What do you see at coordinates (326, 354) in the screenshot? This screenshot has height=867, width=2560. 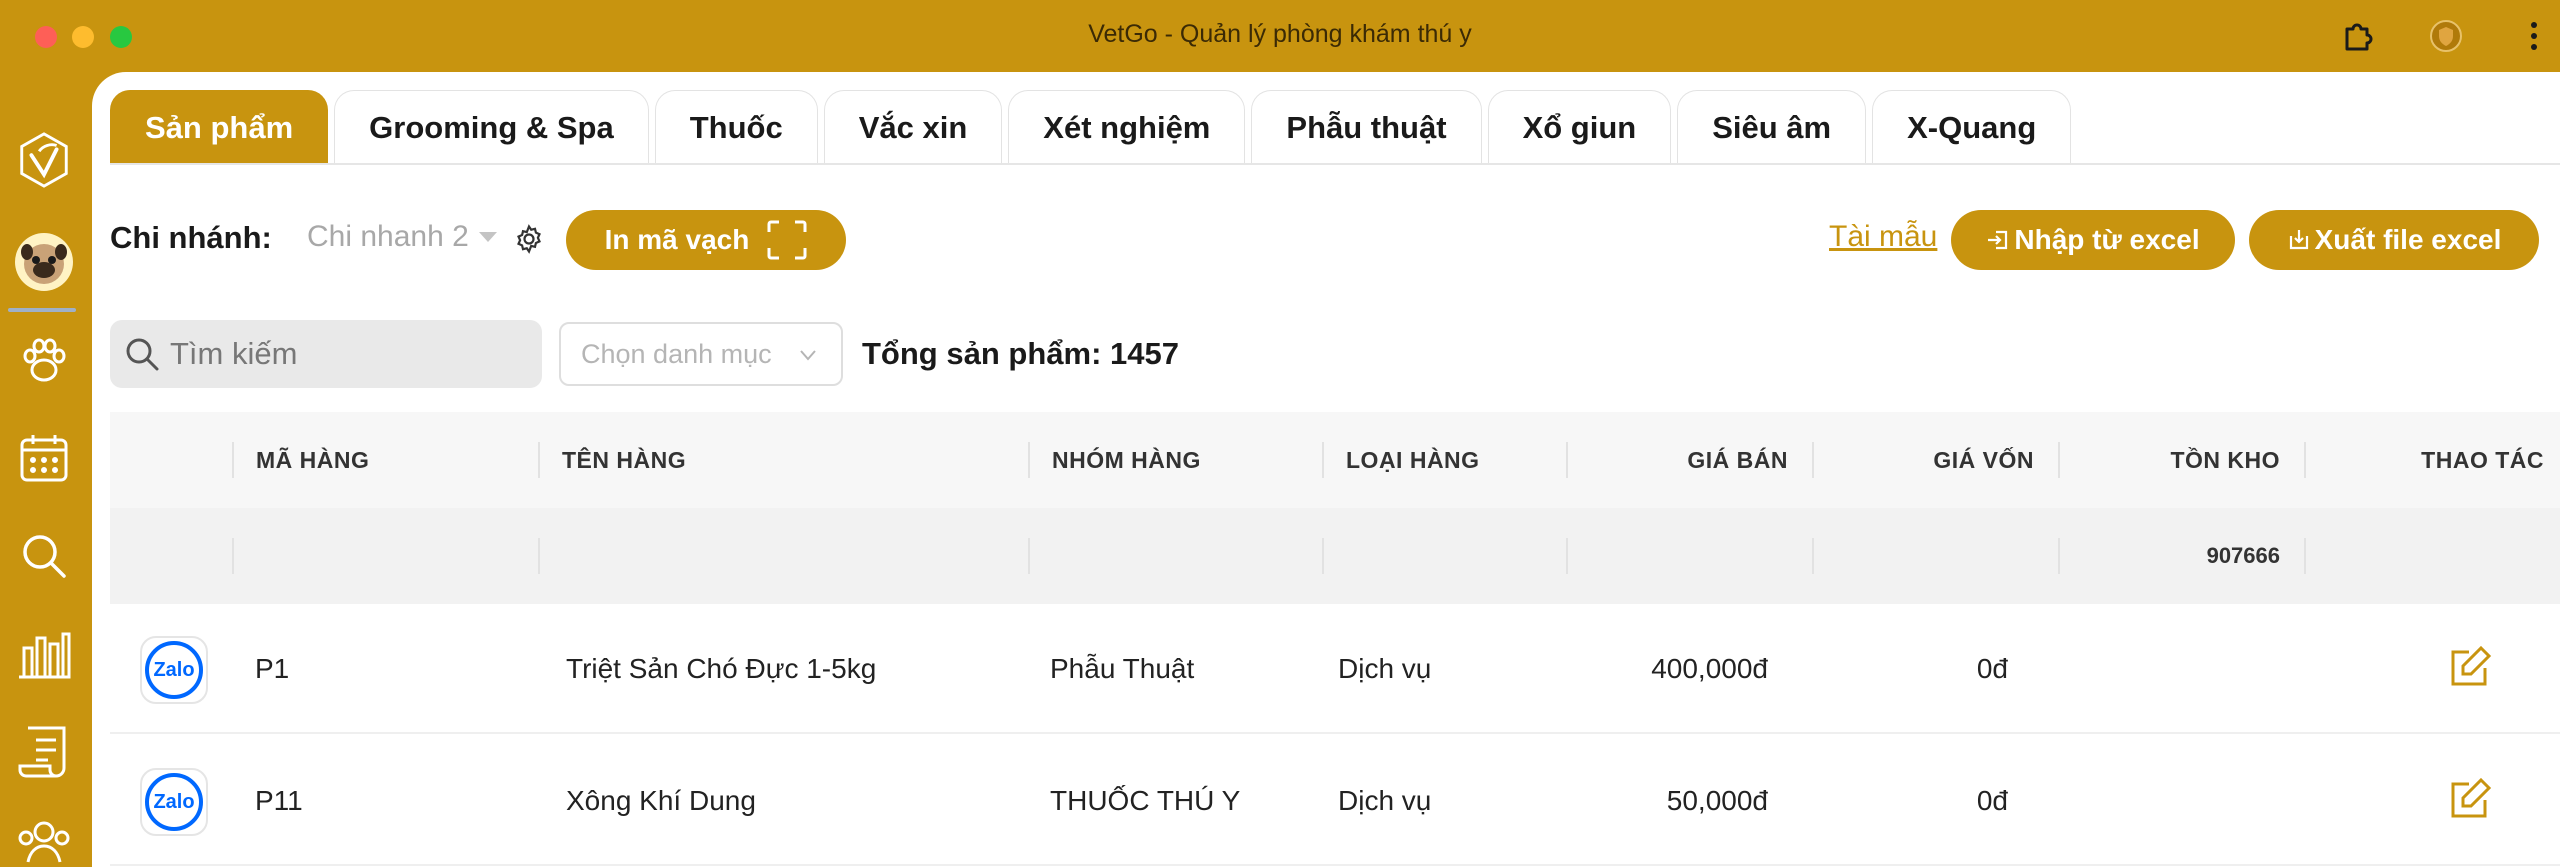 I see `search-input: Tìm kiếm` at bounding box center [326, 354].